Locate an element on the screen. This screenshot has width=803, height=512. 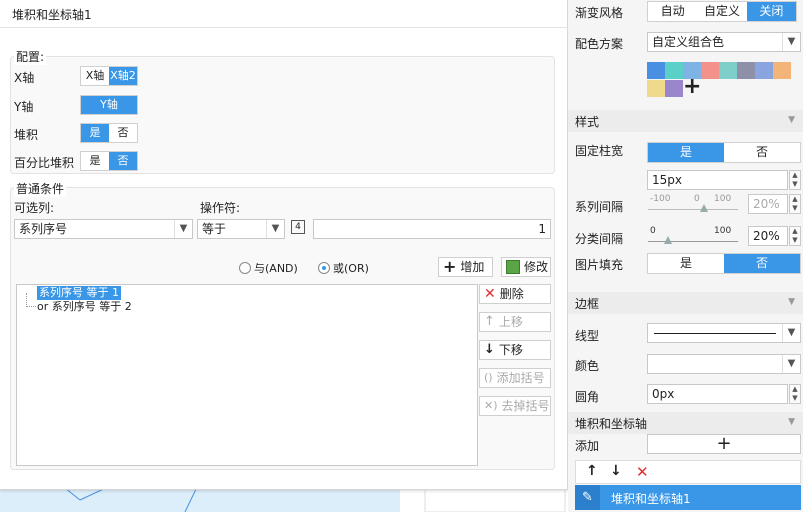
stack-section-header: 堆积和坐标轴 ▼ is located at coordinates (685, 423).